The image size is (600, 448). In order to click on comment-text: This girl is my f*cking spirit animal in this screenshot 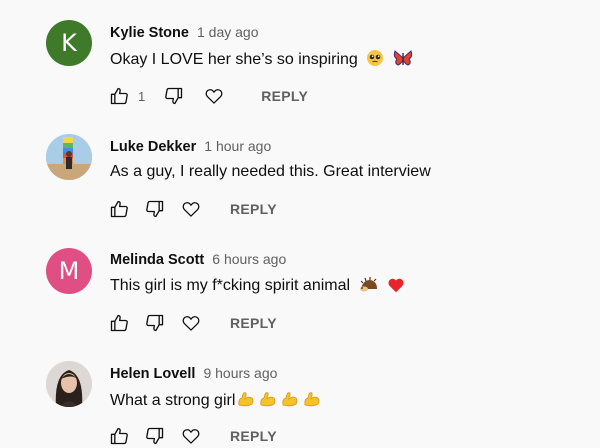, I will do `click(257, 287)`.